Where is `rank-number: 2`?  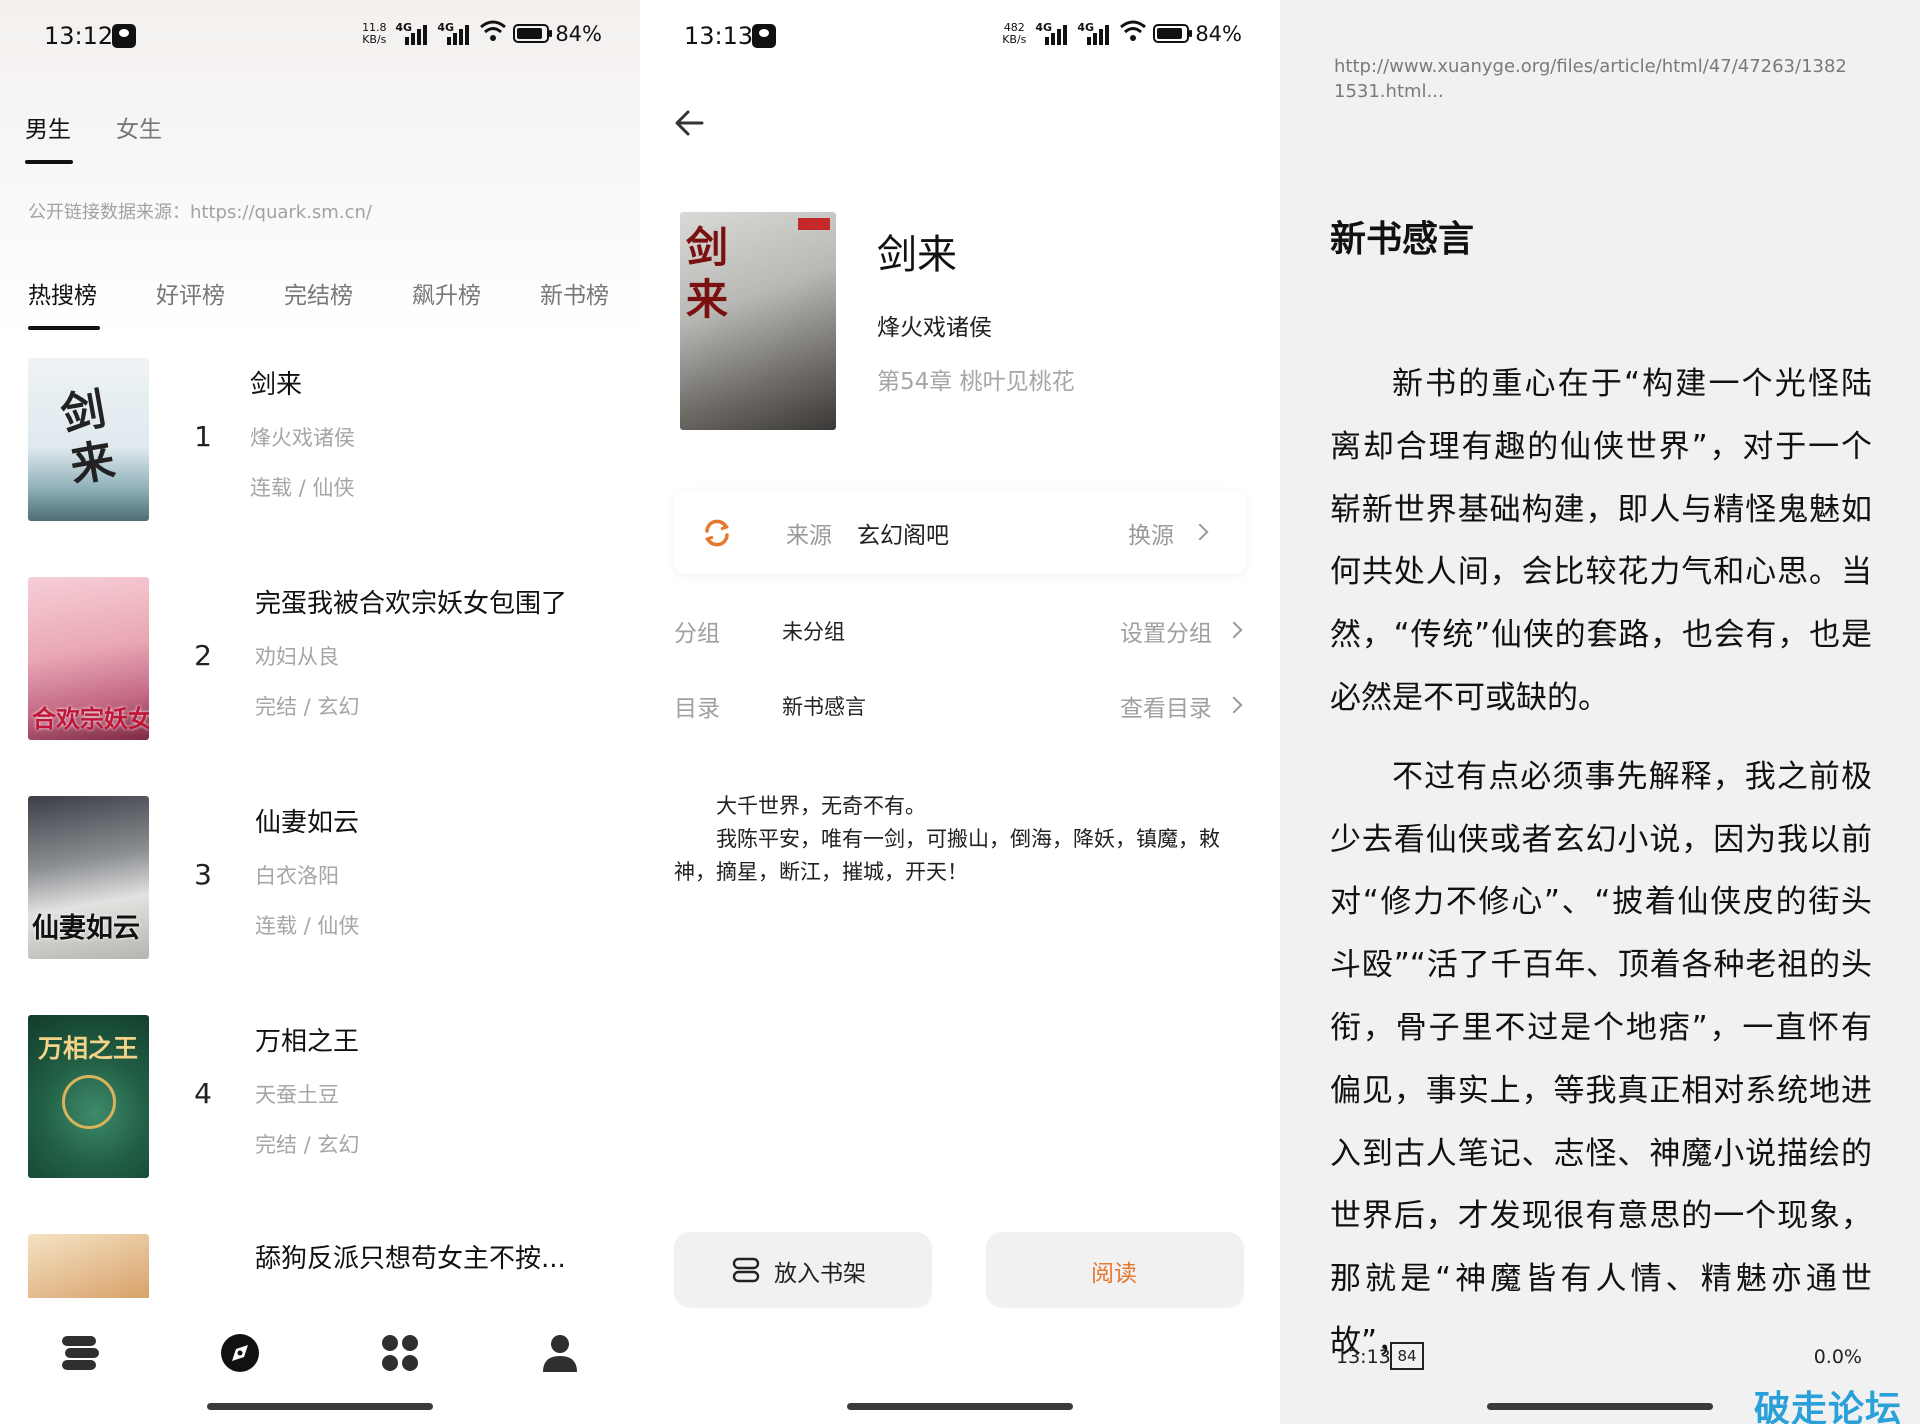 rank-number: 2 is located at coordinates (203, 655).